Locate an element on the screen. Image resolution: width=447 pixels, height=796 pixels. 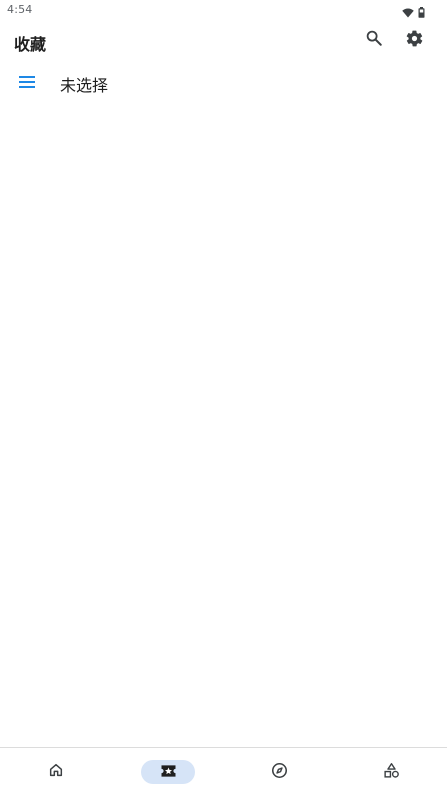
app-bar: 收藏 is located at coordinates (223, 41).